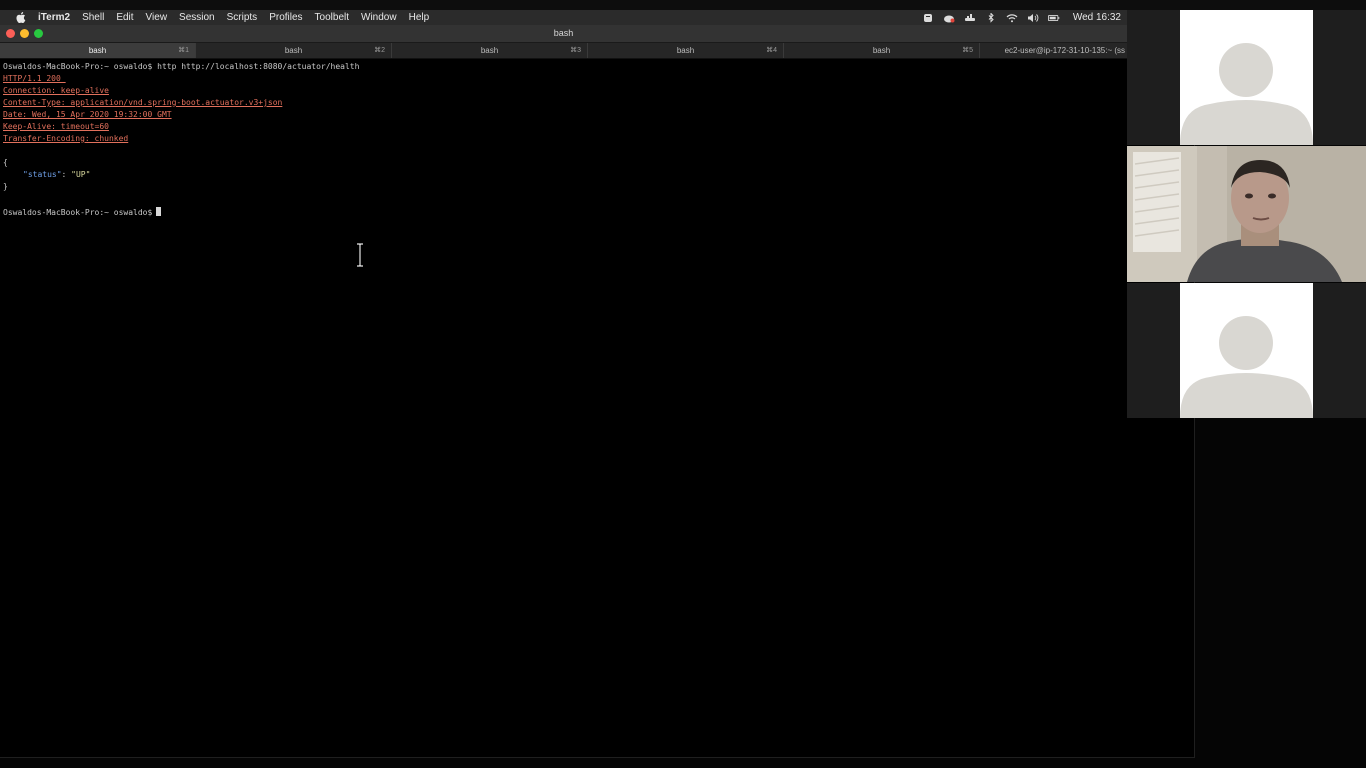 The image size is (1366, 768). I want to click on tab-bash-2: bash ⌘2, so click(294, 50).